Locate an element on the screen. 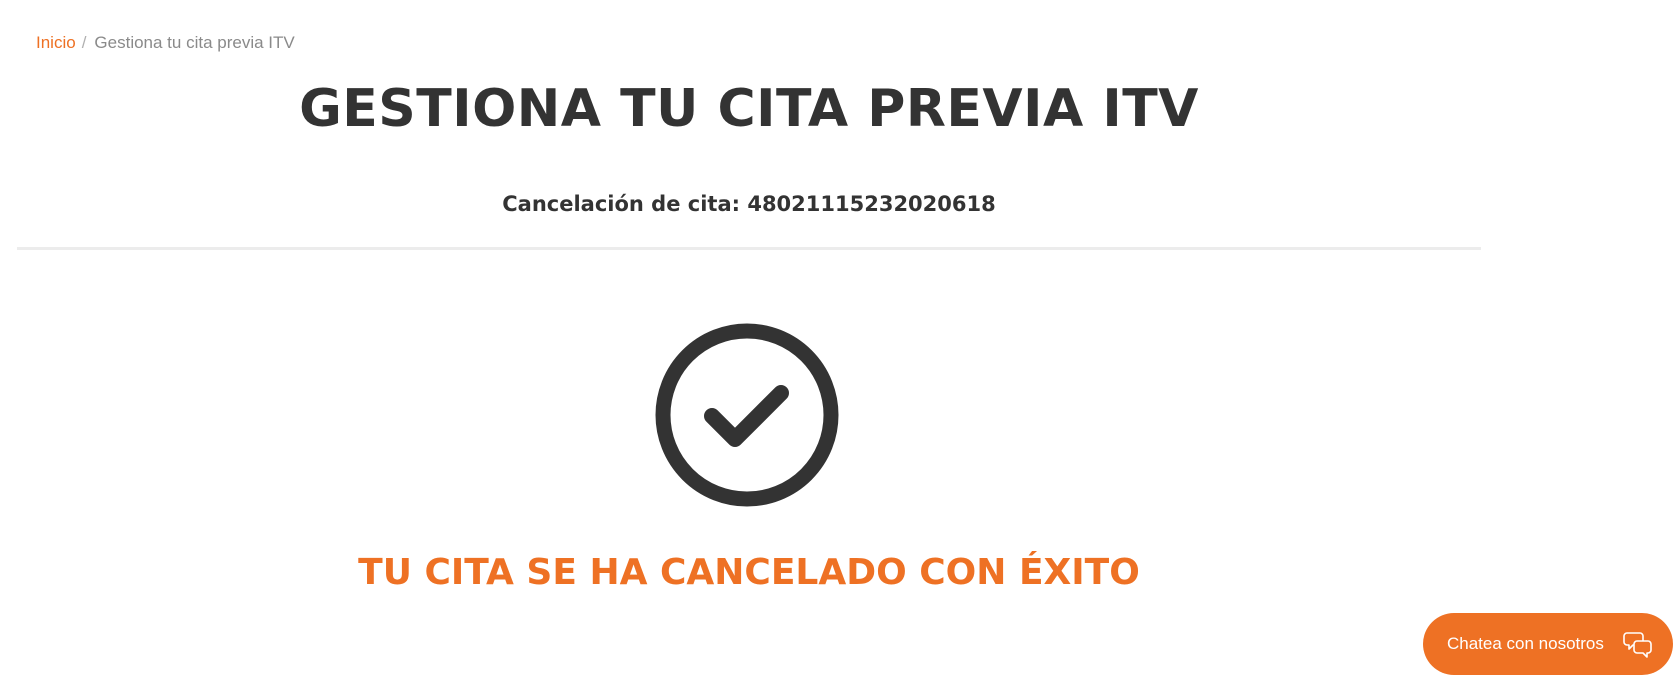 This screenshot has width=1680, height=688. chat-button: Chatea con nosotros is located at coordinates (1548, 644).